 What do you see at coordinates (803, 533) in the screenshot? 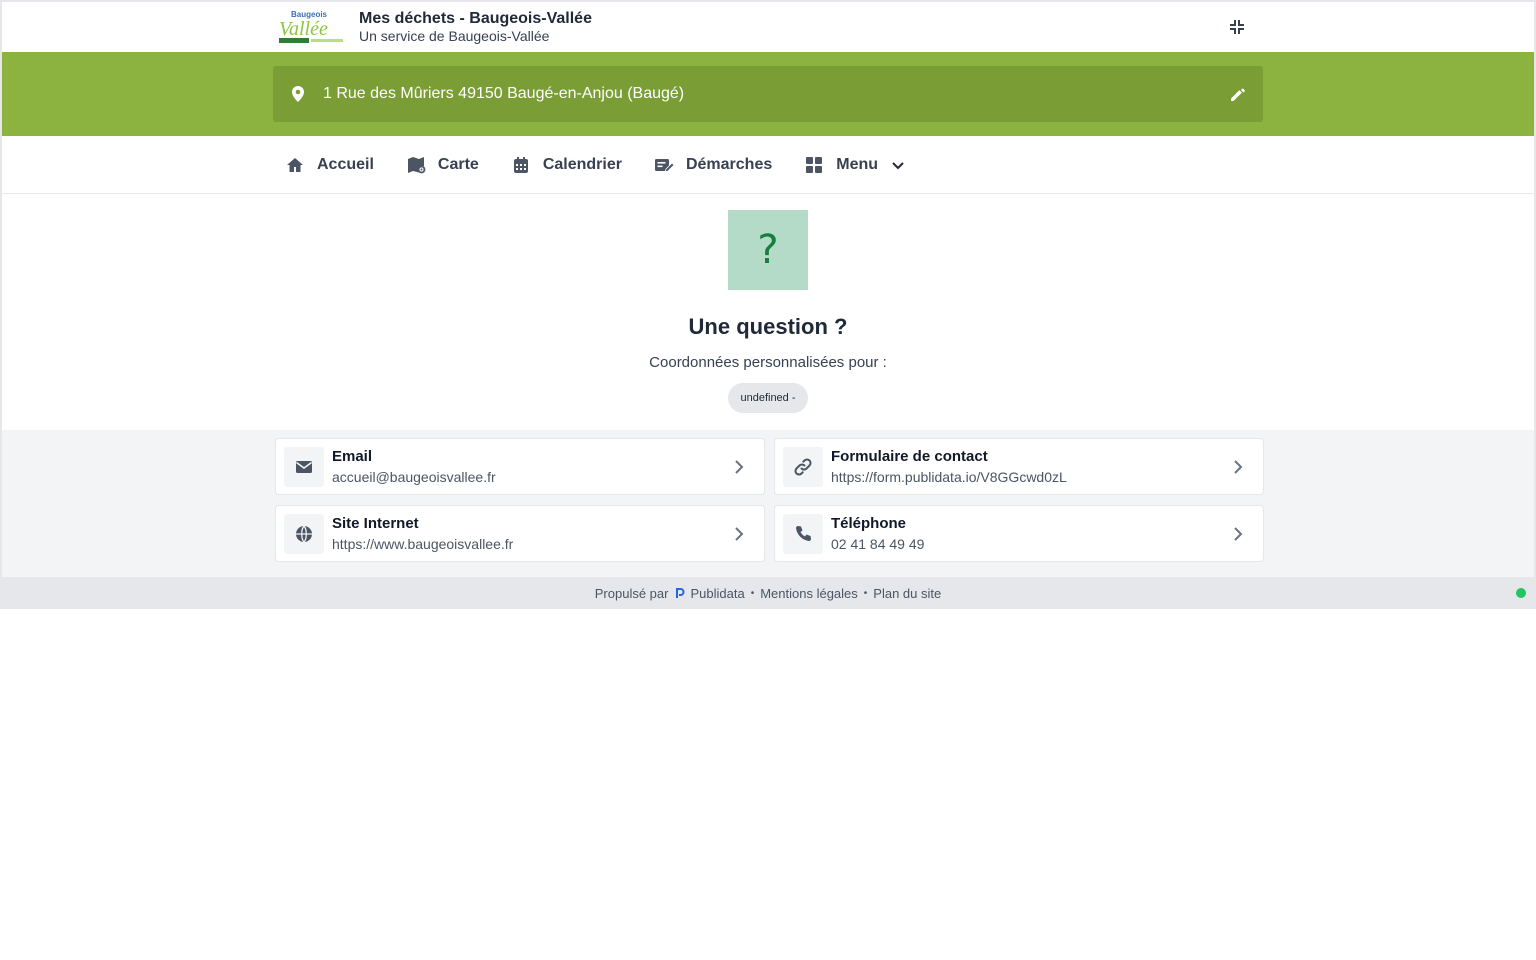
I see `phone-icon` at bounding box center [803, 533].